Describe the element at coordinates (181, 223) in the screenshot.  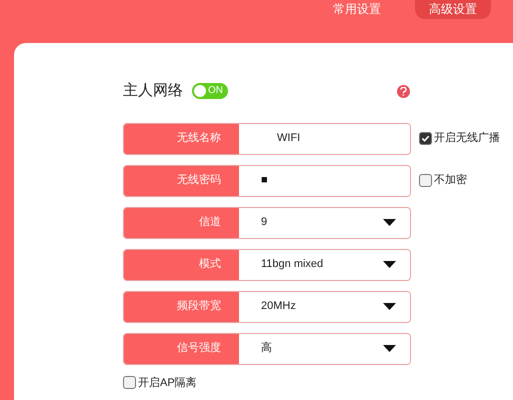
I see `field-label: 信道` at that location.